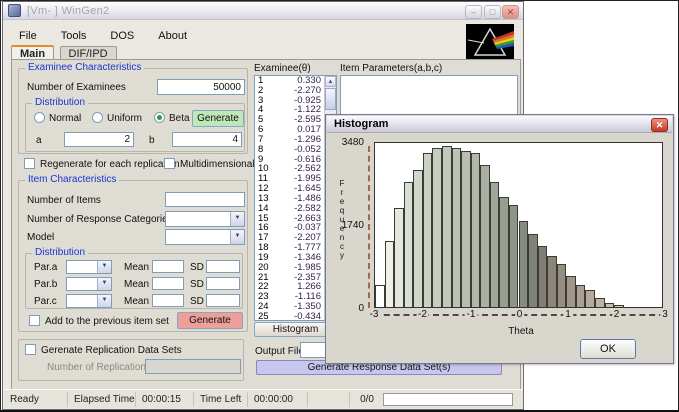 This screenshot has width=679, height=412. I want to click on multidimensional-checkbox, so click(169, 163).